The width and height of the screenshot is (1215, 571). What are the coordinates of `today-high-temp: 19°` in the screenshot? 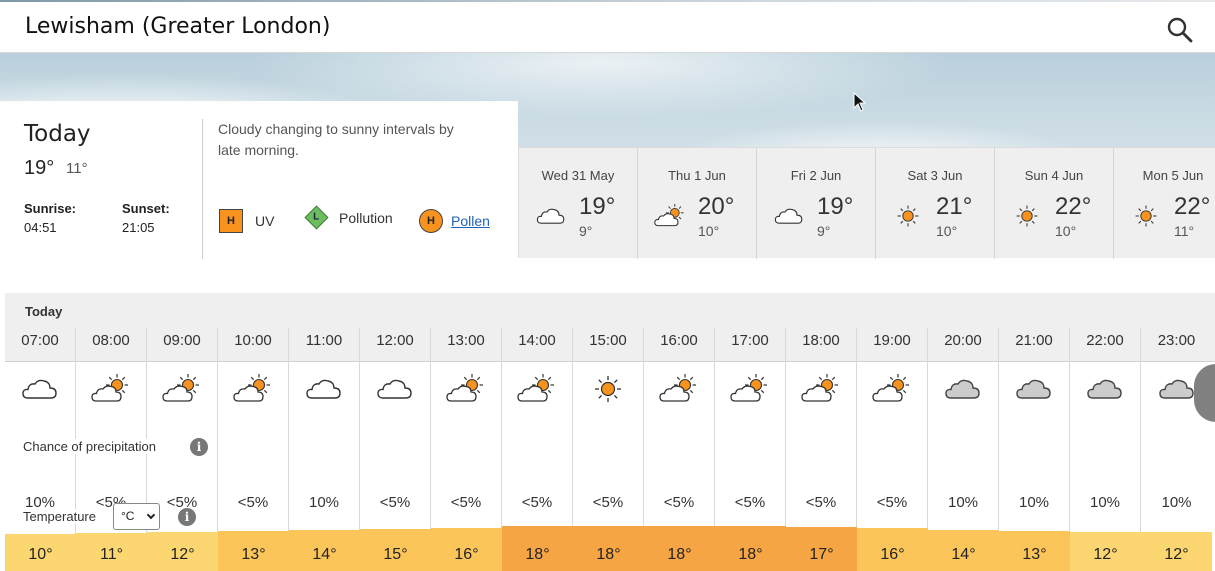 It's located at (39, 168).